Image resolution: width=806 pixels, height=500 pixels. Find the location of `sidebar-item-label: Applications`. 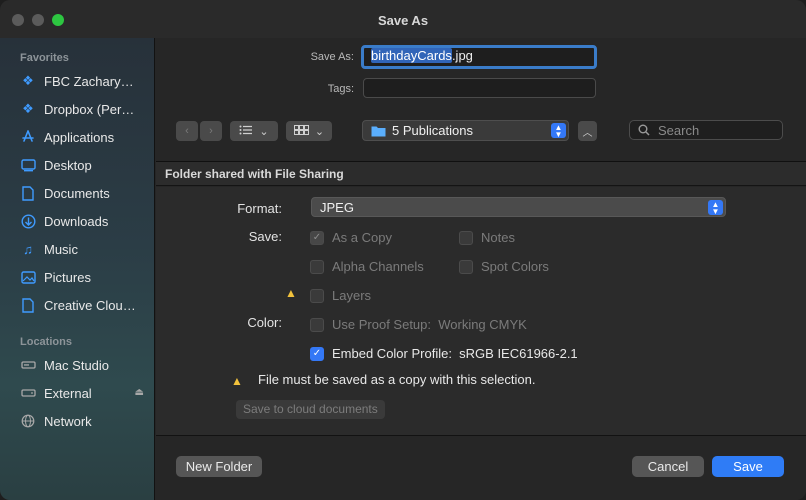

sidebar-item-label: Applications is located at coordinates (79, 137).